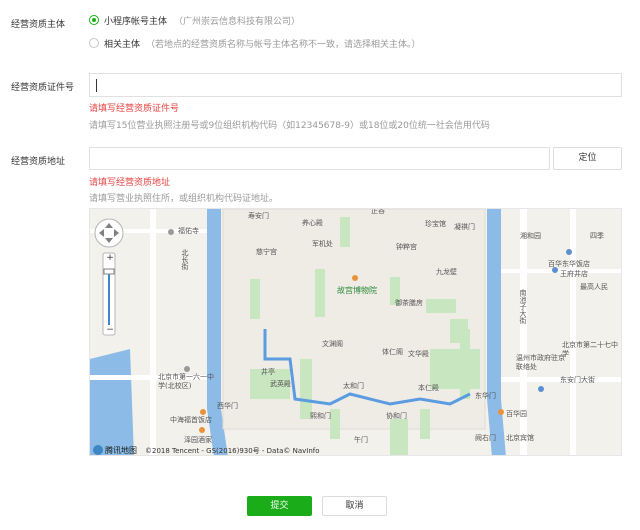 This screenshot has height=530, width=640. Describe the element at coordinates (357, 290) in the screenshot. I see `map-poi-label: 故宫博物院` at that location.